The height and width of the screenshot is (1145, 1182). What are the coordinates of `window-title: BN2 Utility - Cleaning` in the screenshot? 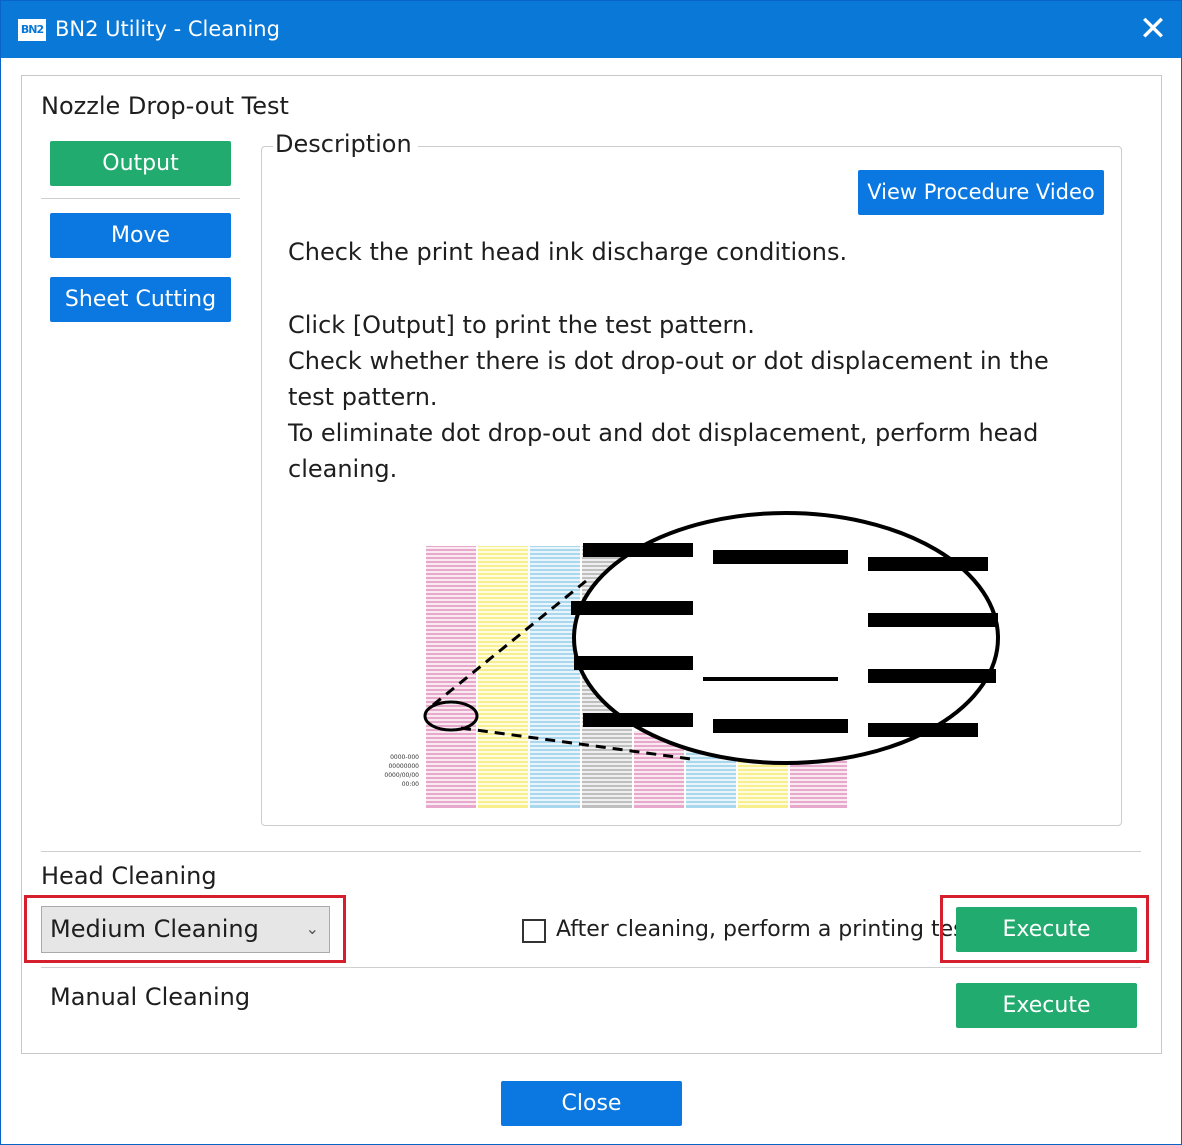 It's located at (167, 29).